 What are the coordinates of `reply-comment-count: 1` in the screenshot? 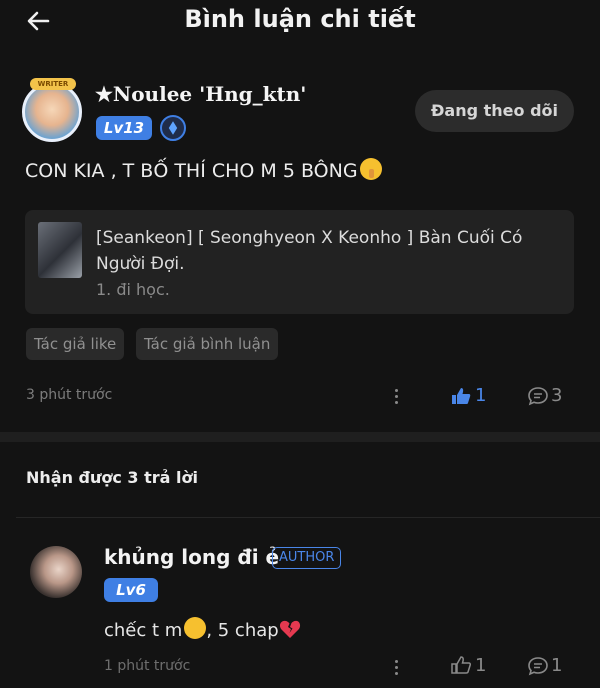 It's located at (557, 665).